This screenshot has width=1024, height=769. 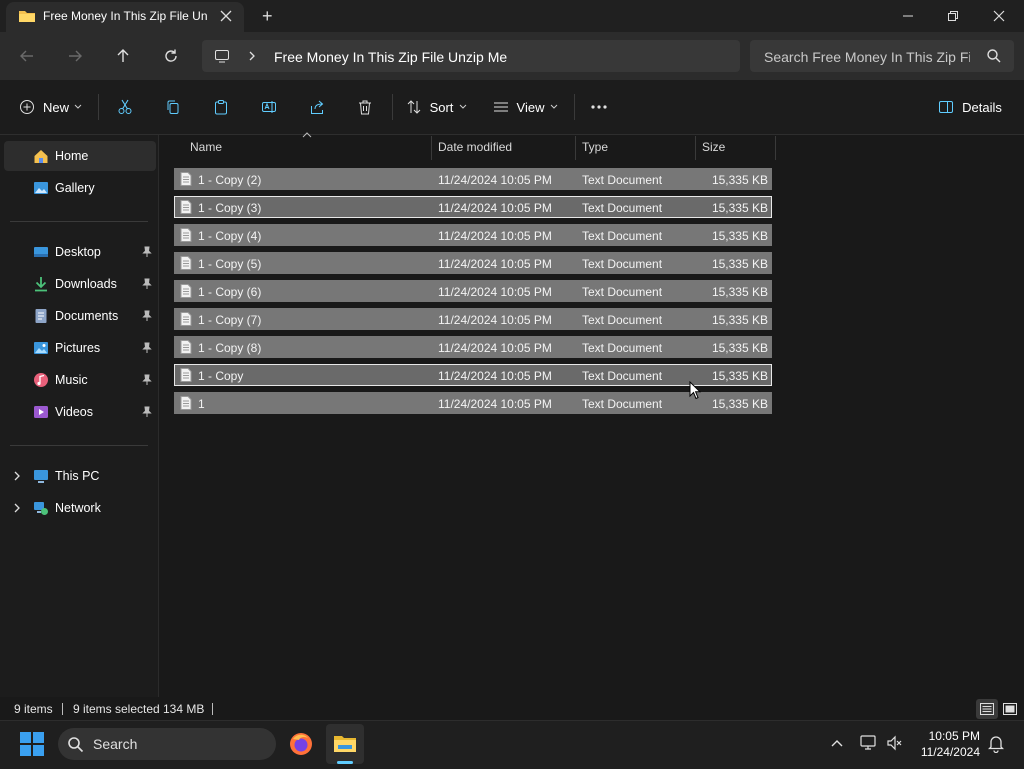 What do you see at coordinates (317, 107) in the screenshot?
I see `share-button` at bounding box center [317, 107].